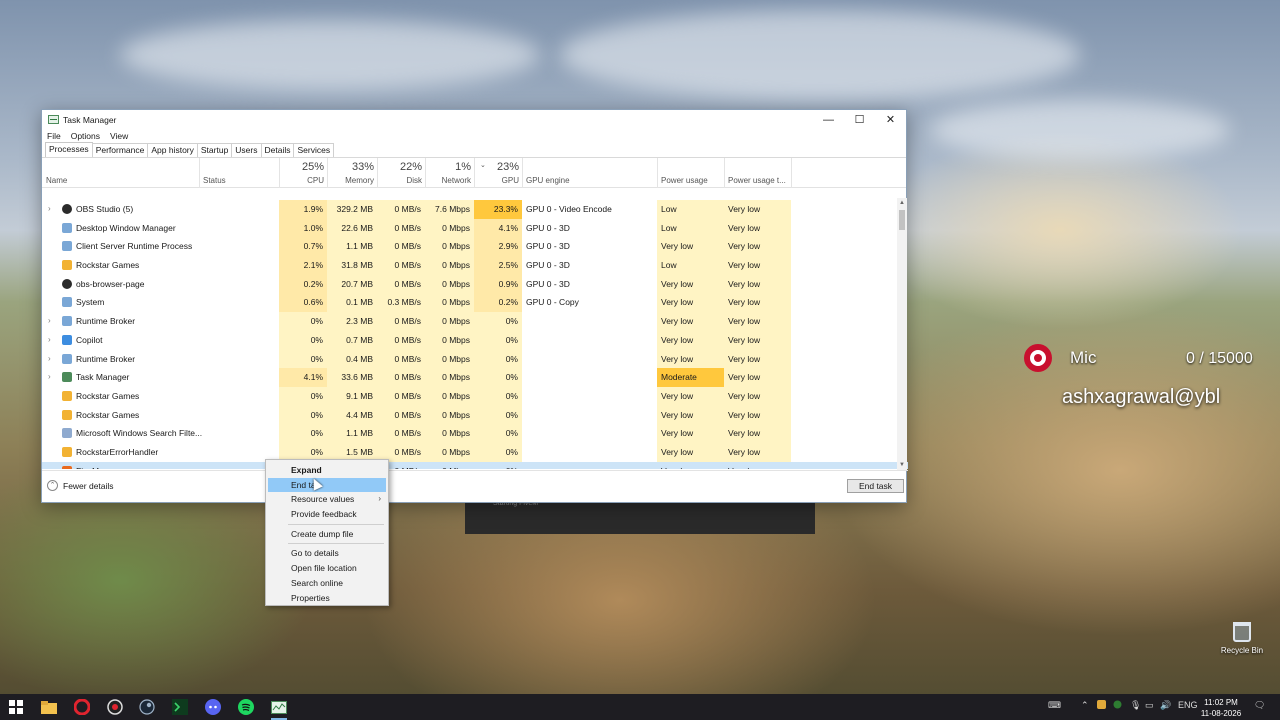 This screenshot has height=720, width=1280. What do you see at coordinates (119, 136) in the screenshot?
I see `menu-view: View` at bounding box center [119, 136].